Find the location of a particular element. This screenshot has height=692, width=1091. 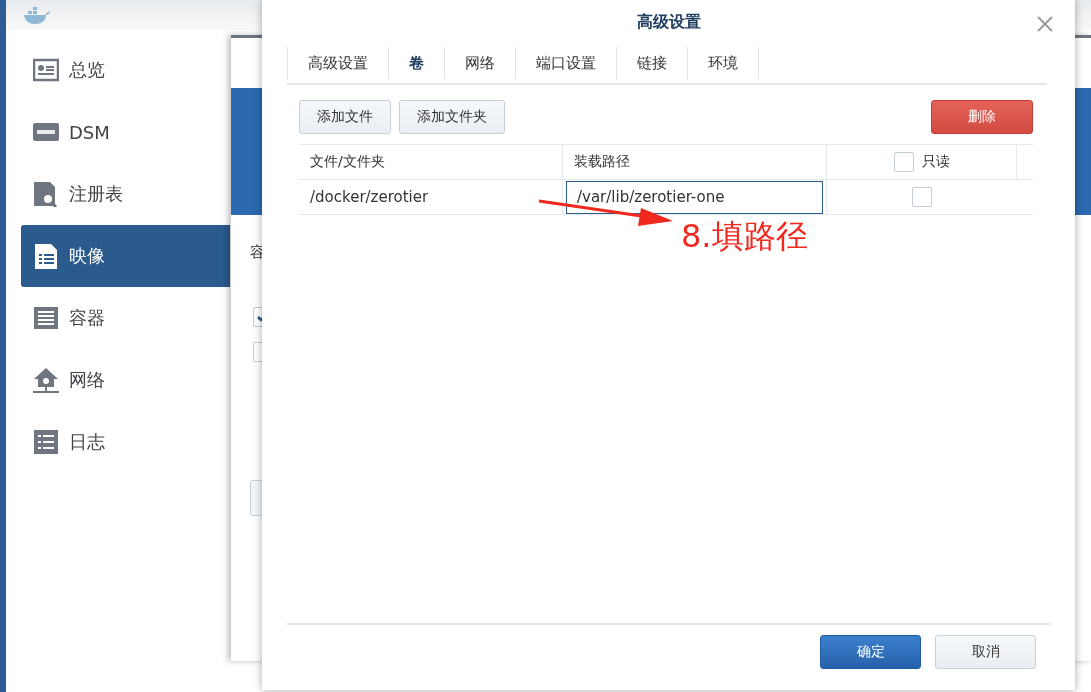

delete-button: 删除 is located at coordinates (982, 117).